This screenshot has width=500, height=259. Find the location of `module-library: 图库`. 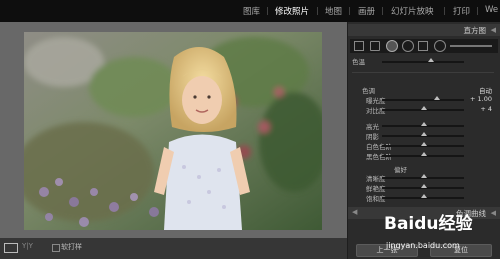

module-library: 图库 is located at coordinates (251, 11).